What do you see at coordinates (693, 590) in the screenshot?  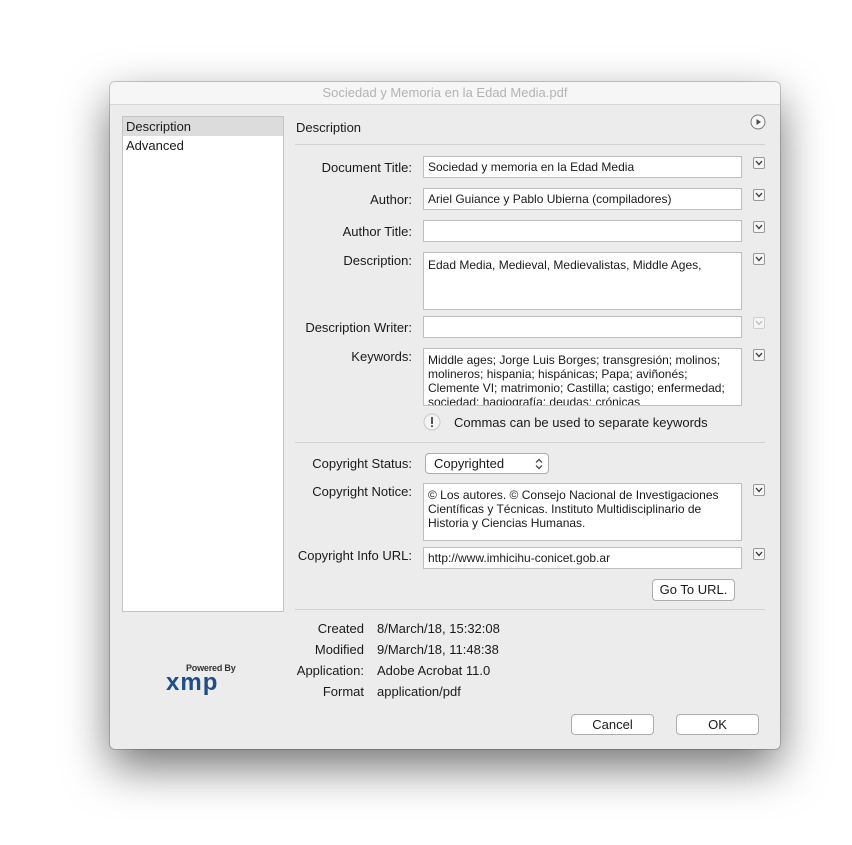 I see `go-to-url-button: Go To URL.` at bounding box center [693, 590].